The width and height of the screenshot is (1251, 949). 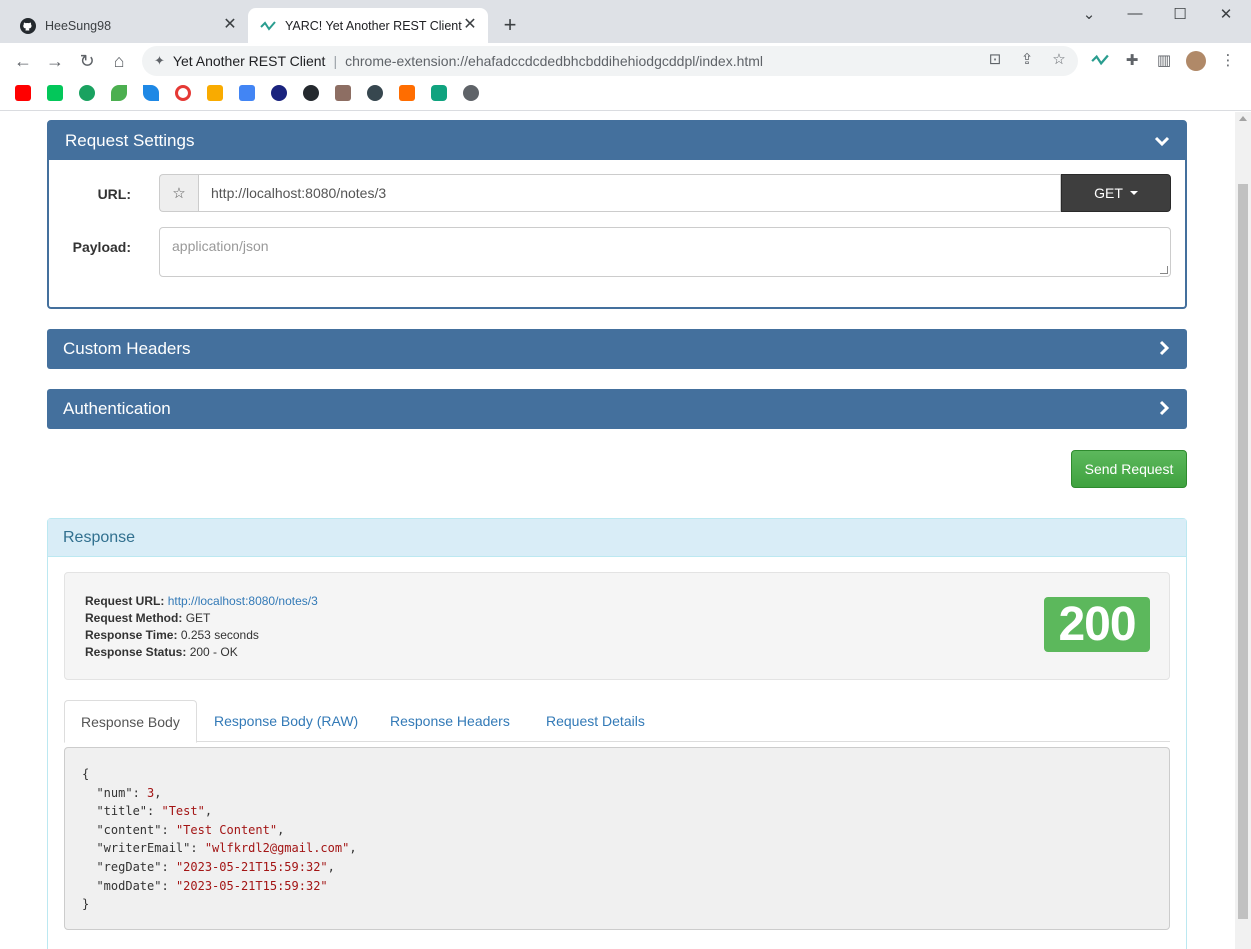 I want to click on response-header: Response, so click(x=617, y=538).